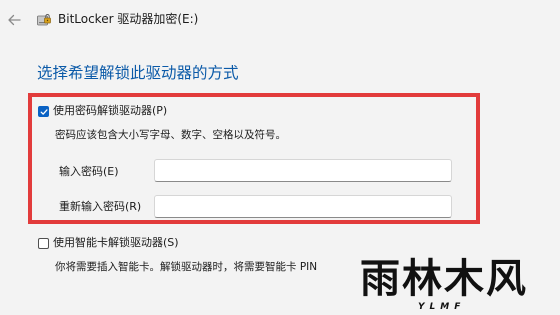 The width and height of the screenshot is (560, 315). What do you see at coordinates (442, 307) in the screenshot?
I see `watermark-subtext: YLMF` at bounding box center [442, 307].